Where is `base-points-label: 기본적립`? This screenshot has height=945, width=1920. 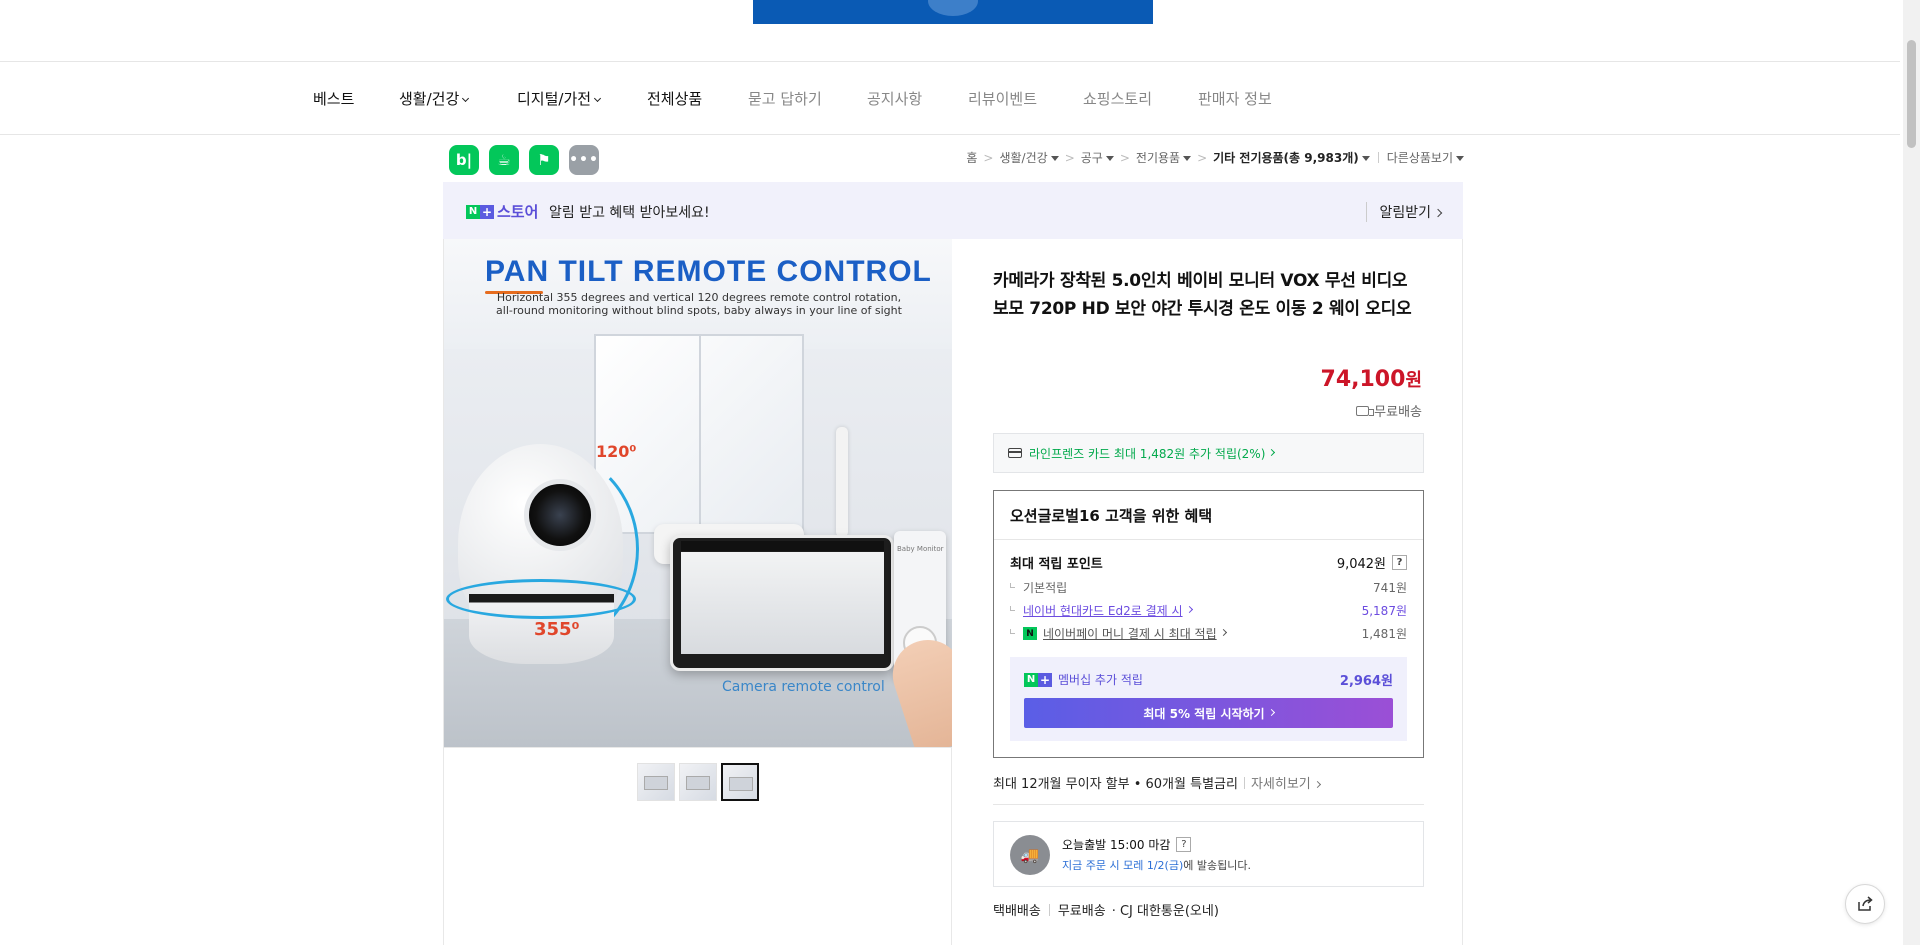 base-points-label: 기본적립 is located at coordinates (1045, 588).